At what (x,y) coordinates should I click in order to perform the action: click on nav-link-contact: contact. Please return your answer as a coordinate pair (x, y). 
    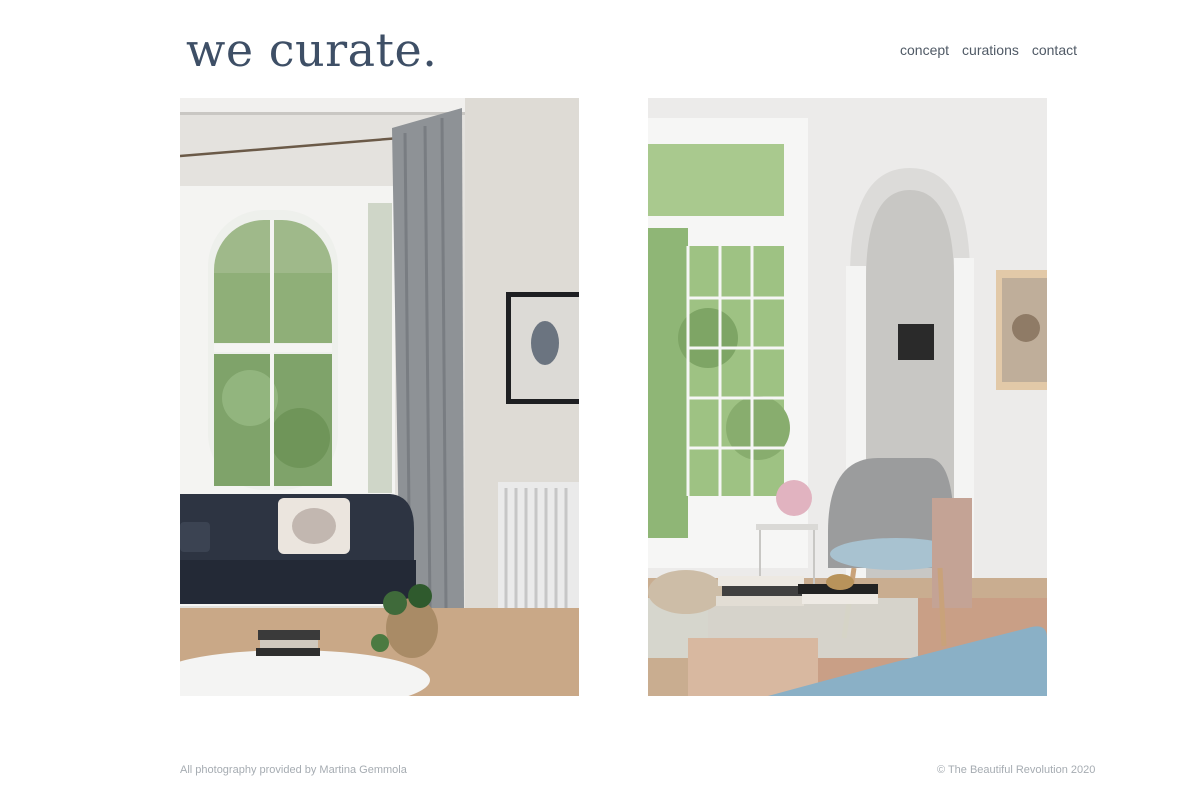
    Looking at the image, I should click on (1054, 50).